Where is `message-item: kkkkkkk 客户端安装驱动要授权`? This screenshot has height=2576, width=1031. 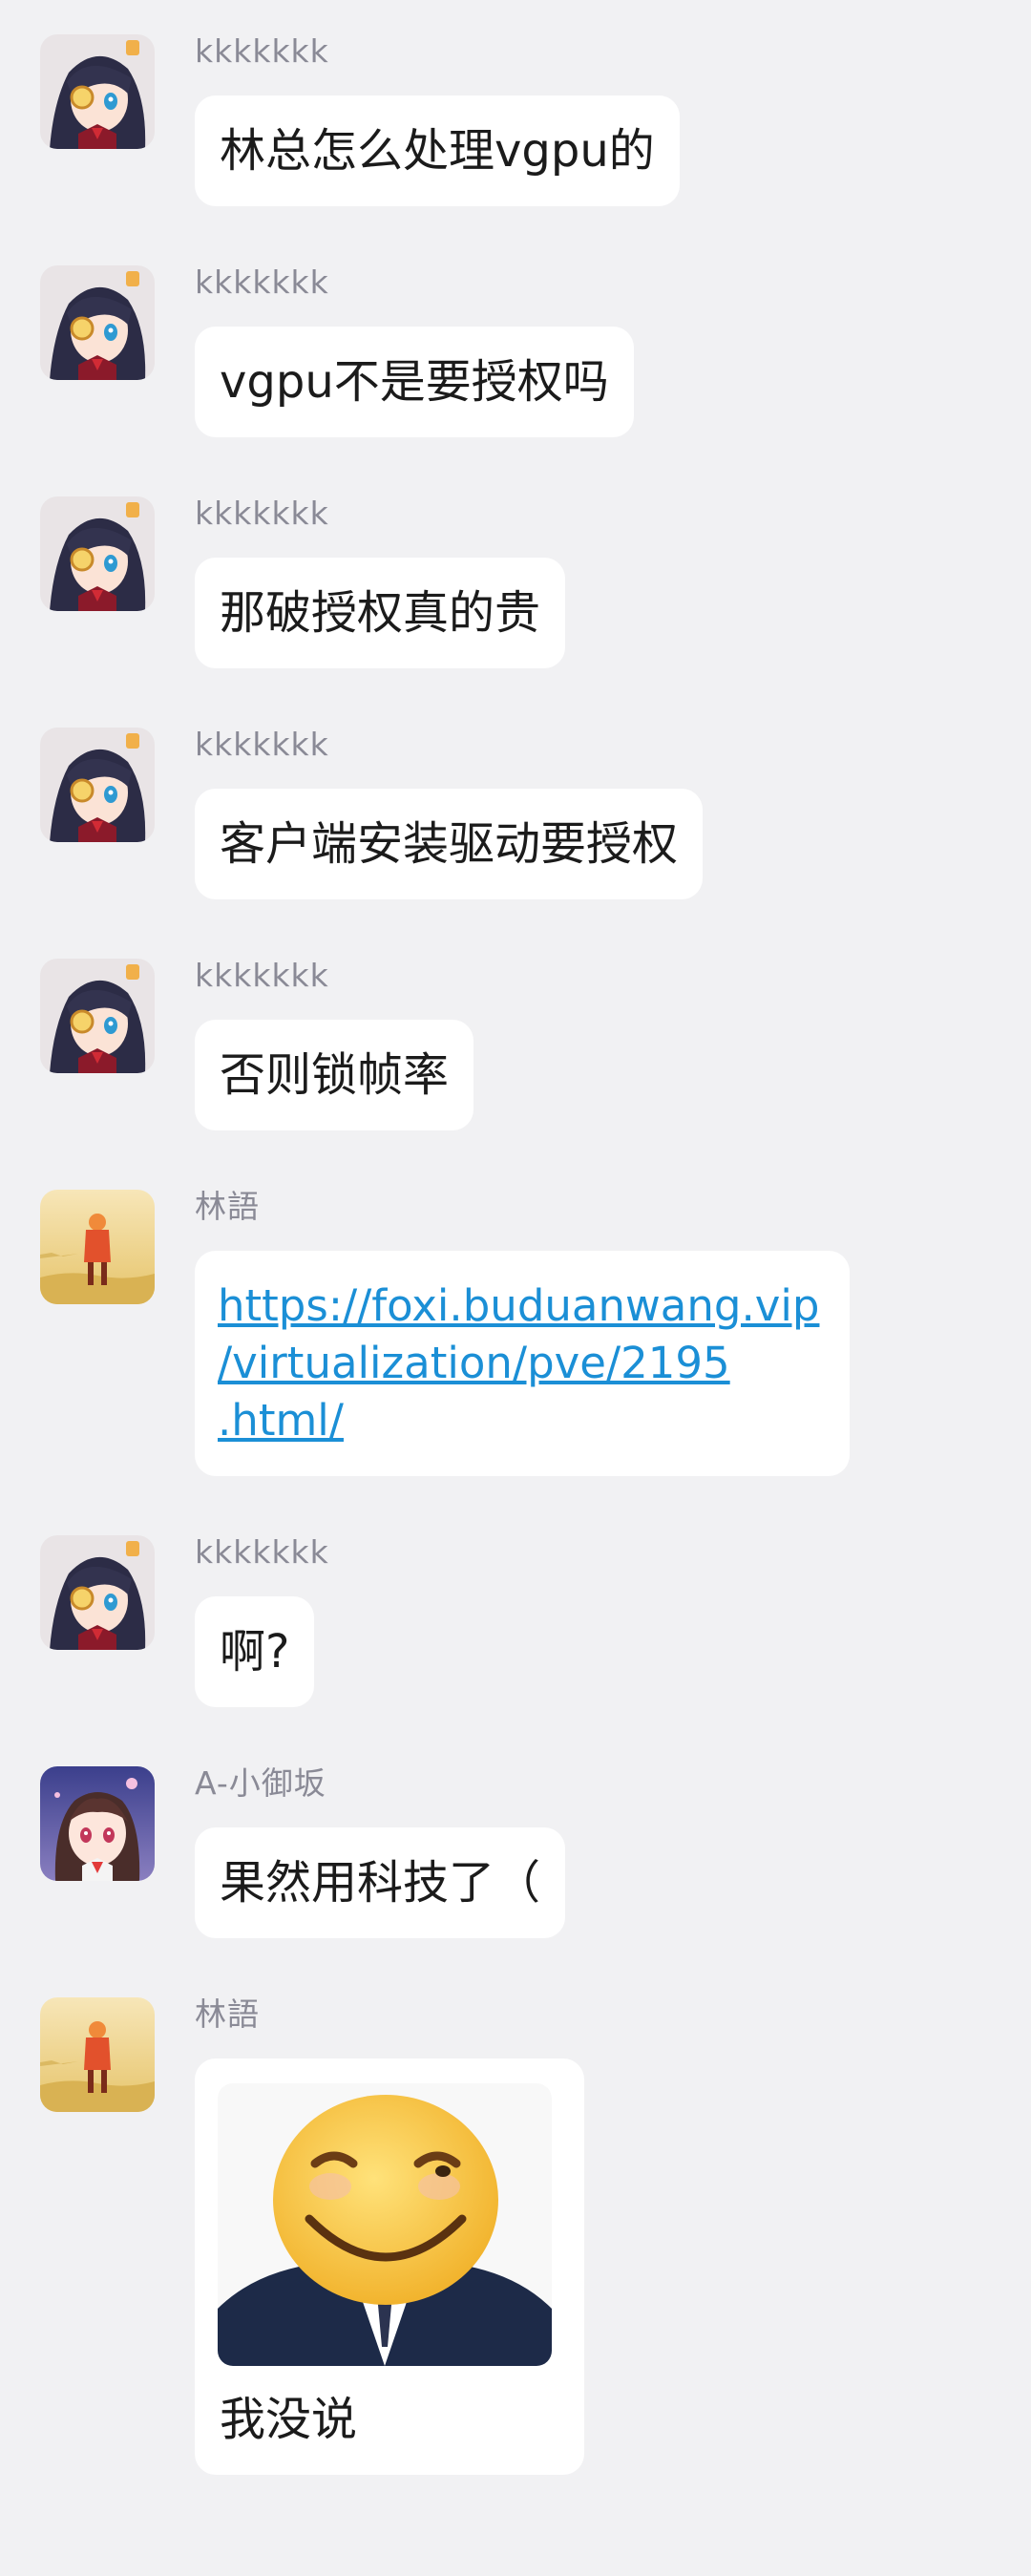
message-item: kkkkkkk 客户端安装驱动要授权 is located at coordinates (515, 807).